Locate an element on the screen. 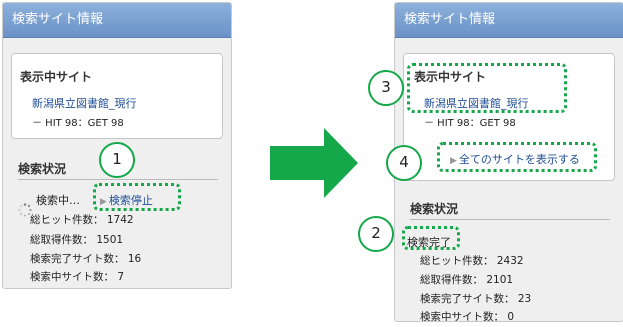  callout-2: 2 is located at coordinates (376, 234).